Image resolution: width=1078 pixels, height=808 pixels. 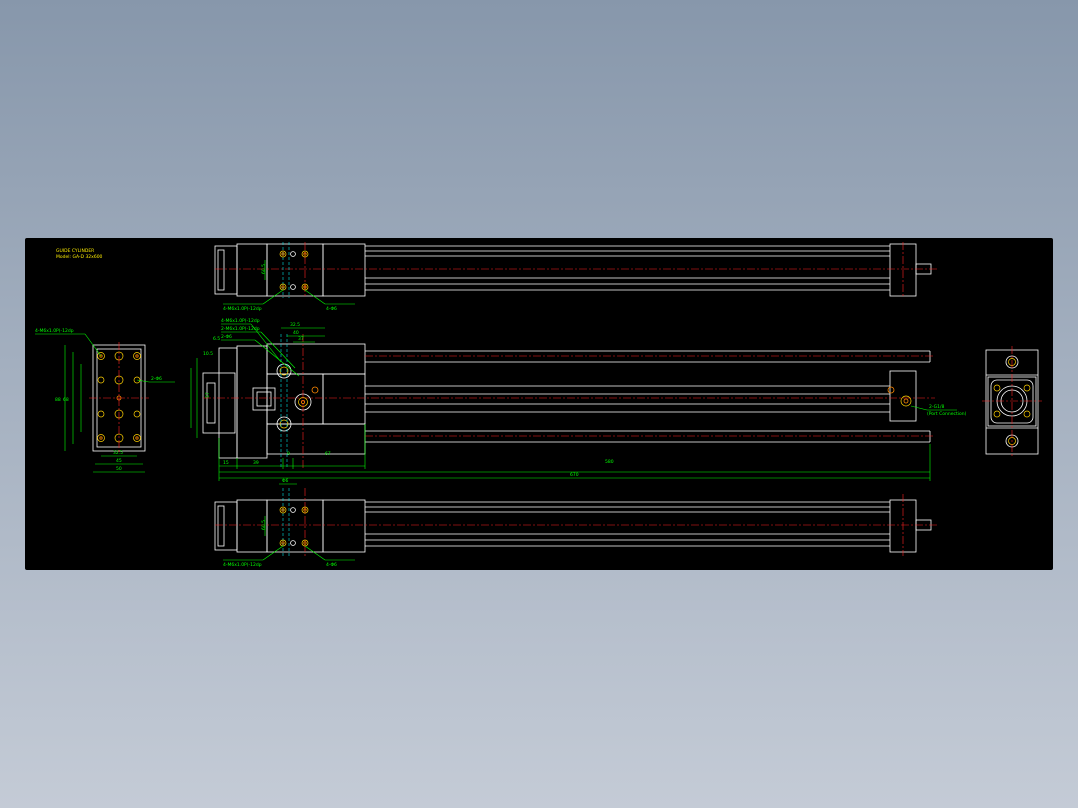 I want to click on dim-67: 67, so click(x=328, y=454).